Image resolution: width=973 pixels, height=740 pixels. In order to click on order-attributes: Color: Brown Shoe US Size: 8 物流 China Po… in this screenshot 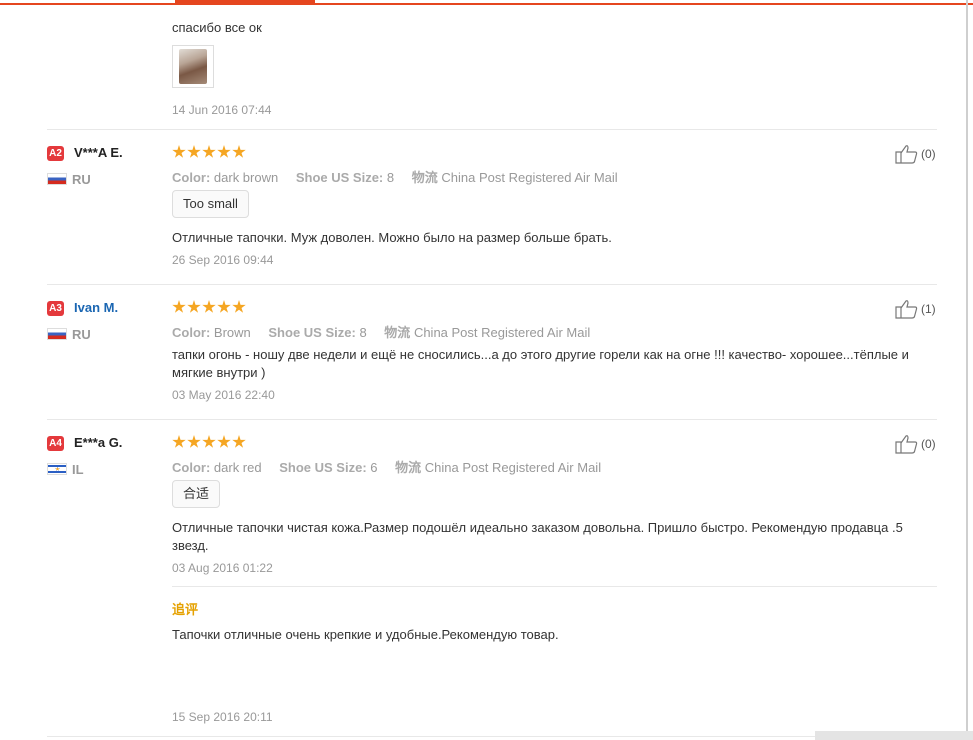, I will do `click(388, 331)`.